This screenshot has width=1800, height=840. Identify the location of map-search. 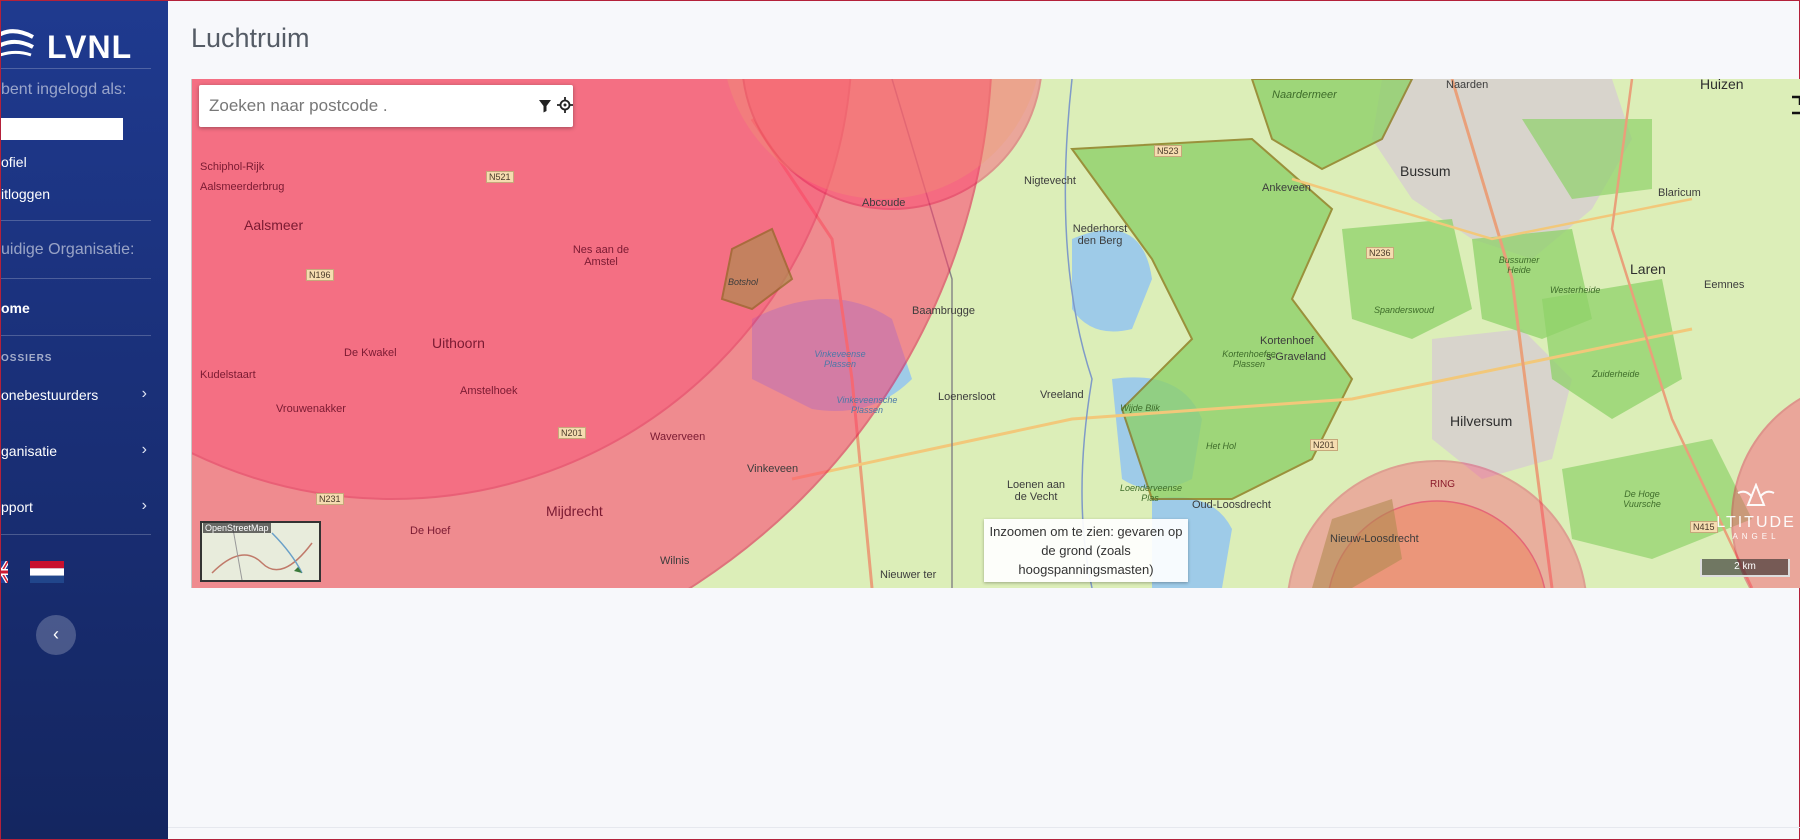
(386, 106).